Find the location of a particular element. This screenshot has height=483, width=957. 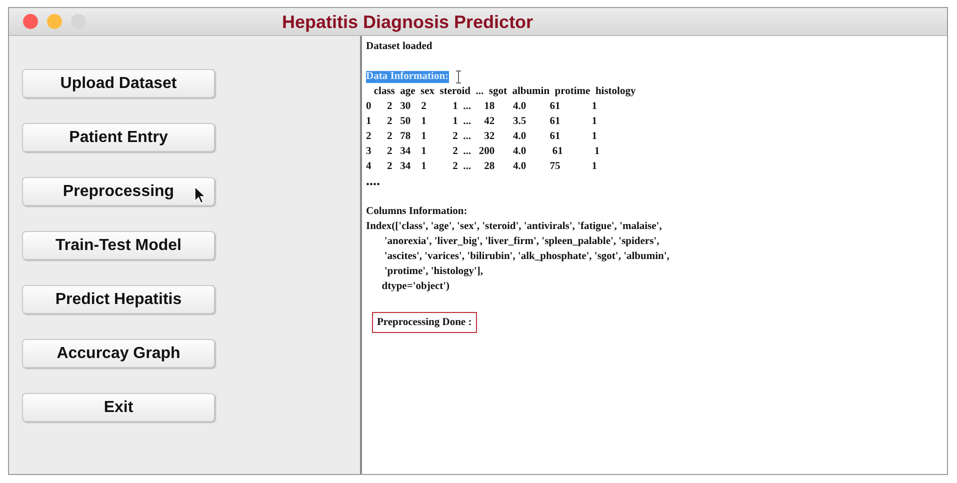

output-line: 4 2 34 1 2 ... 28 4.0 75 1 is located at coordinates (481, 167).